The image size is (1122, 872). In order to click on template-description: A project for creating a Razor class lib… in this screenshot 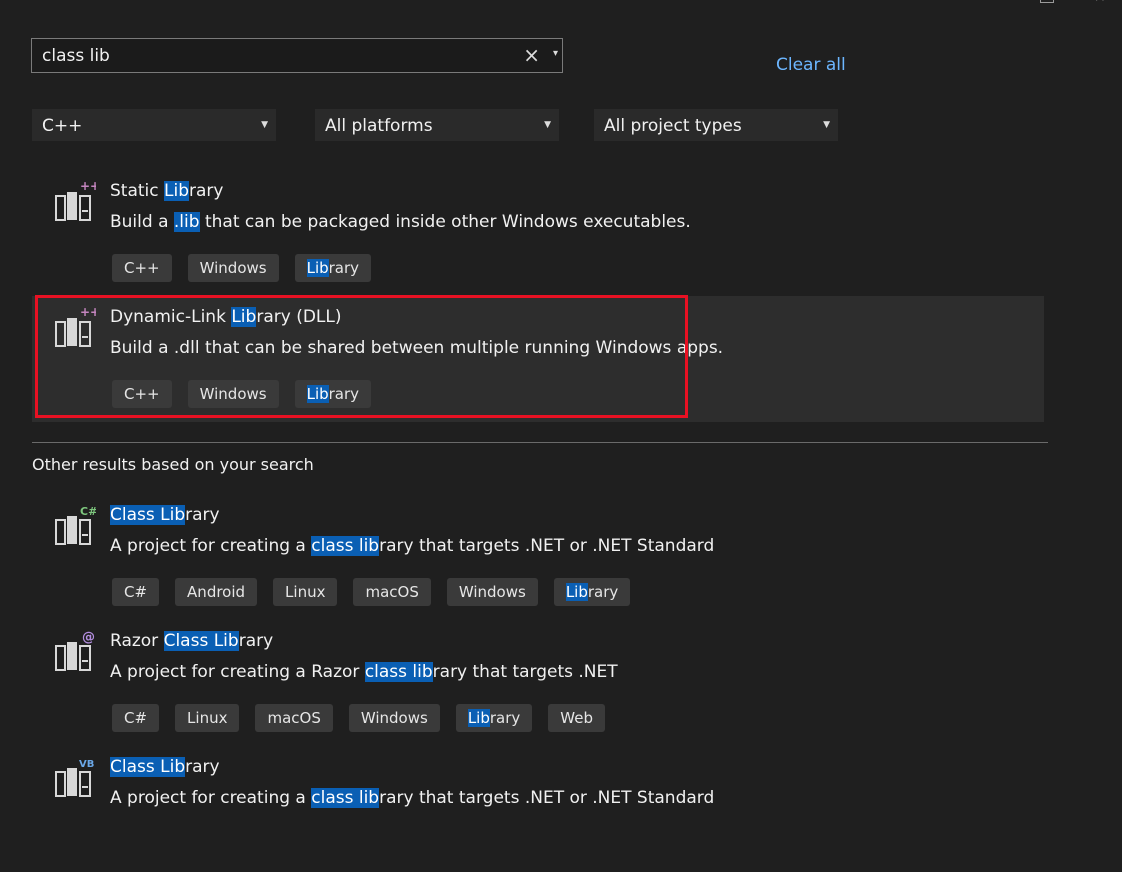, I will do `click(364, 672)`.